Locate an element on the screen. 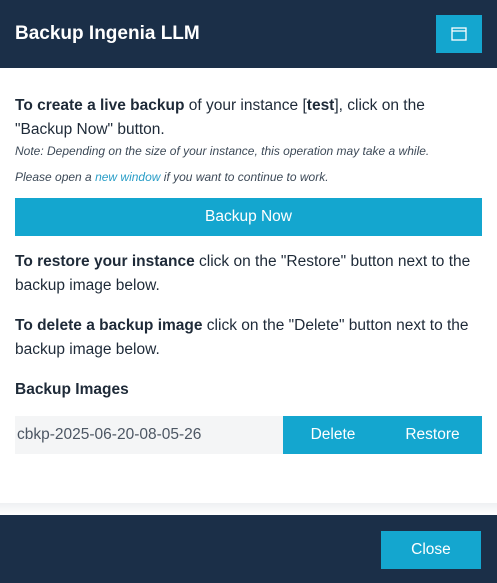 This screenshot has height=583, width=497. dialog-header: Backup Ingenia LLM is located at coordinates (248, 34).